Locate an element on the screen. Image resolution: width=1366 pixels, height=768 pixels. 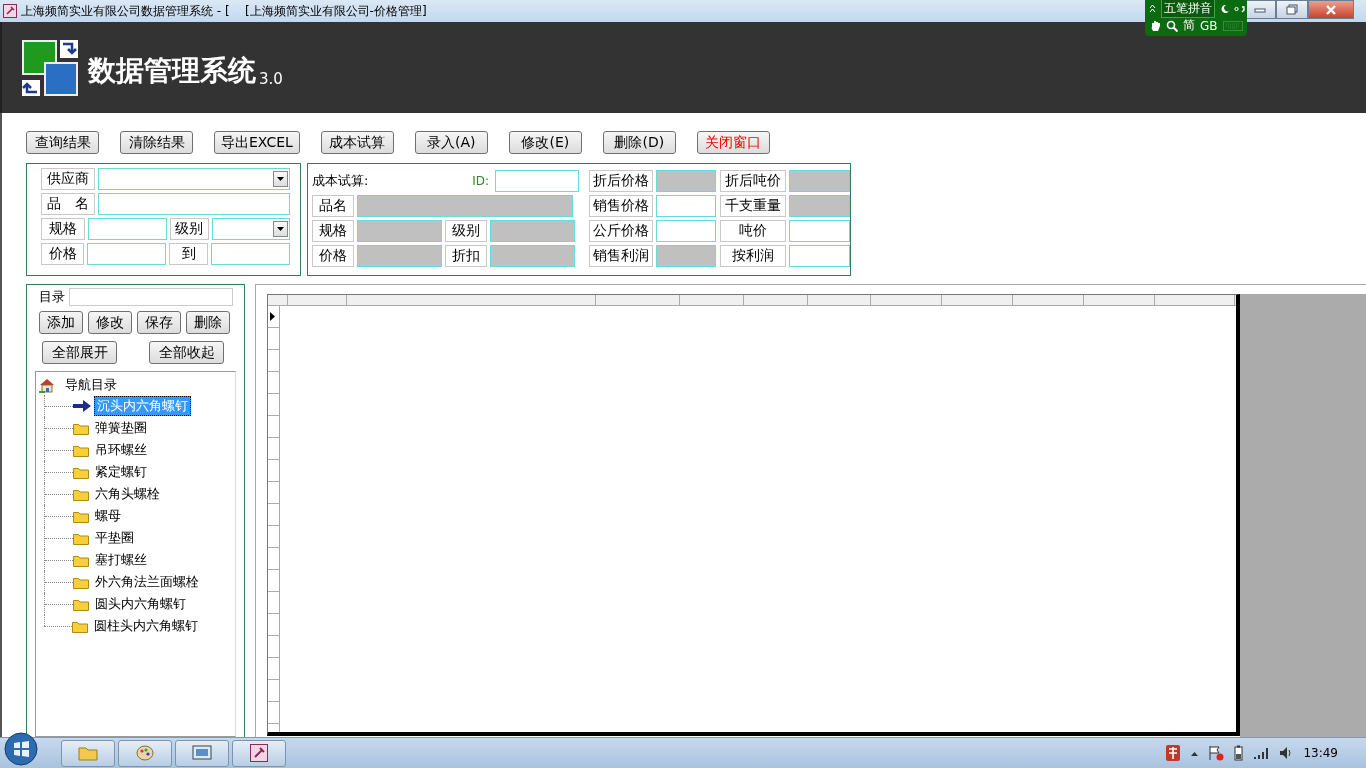
search-icon is located at coordinates (1172, 25).